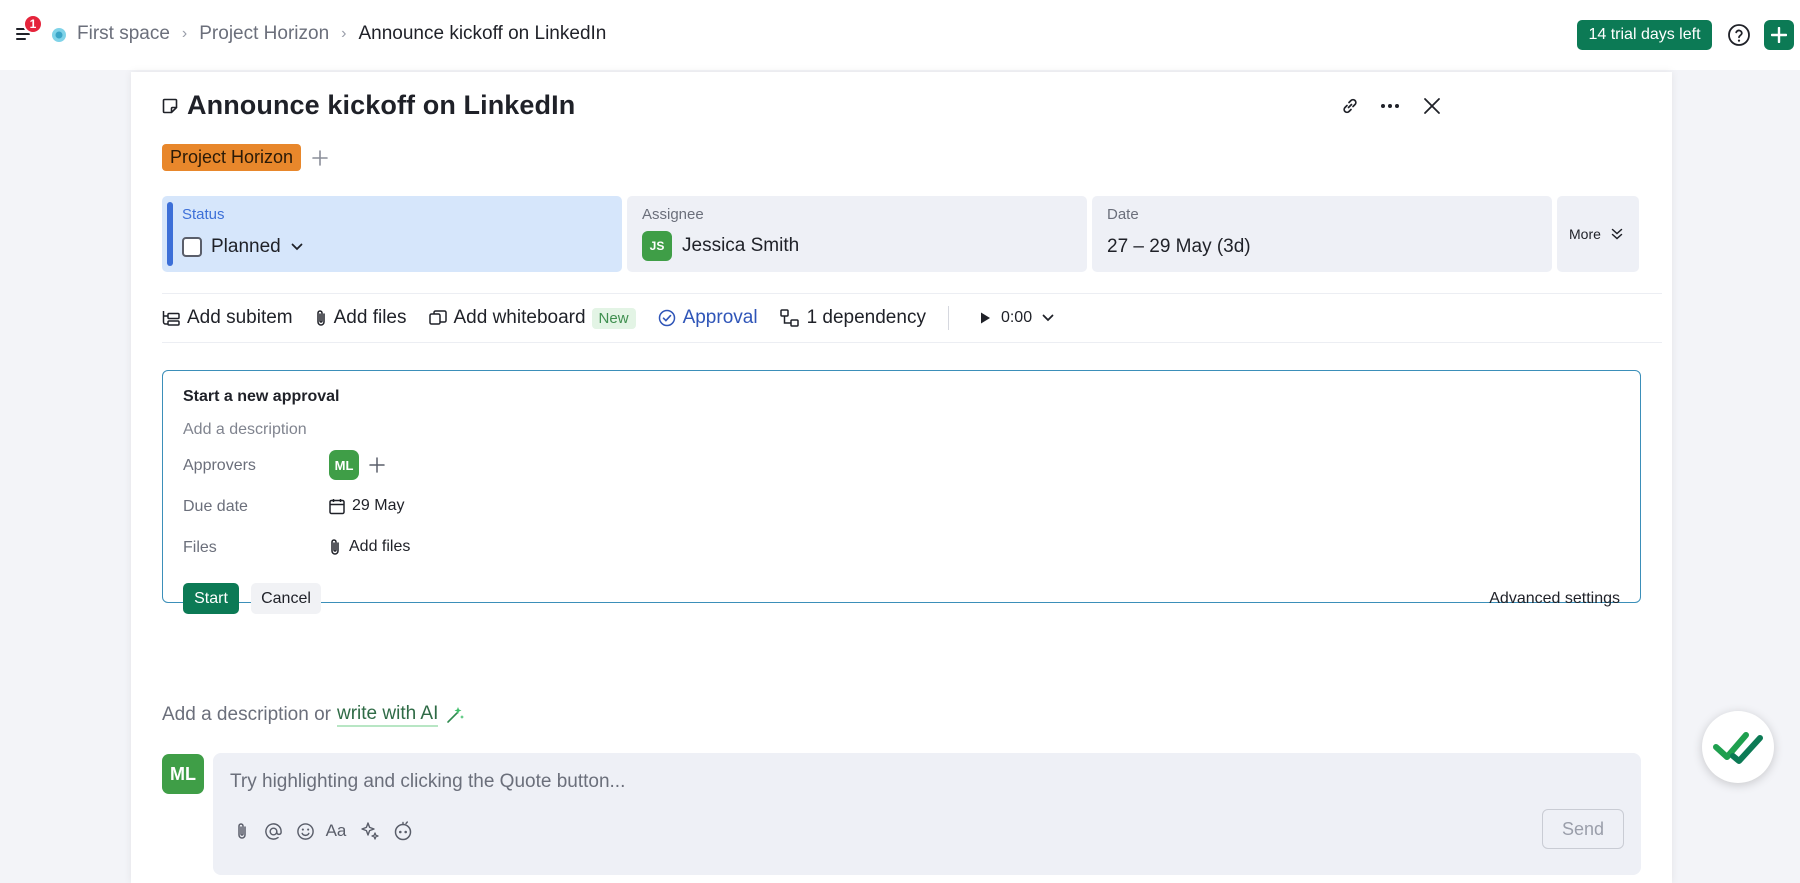  Describe the element at coordinates (286, 598) in the screenshot. I see `cancel-approval-button: Cancel` at that location.